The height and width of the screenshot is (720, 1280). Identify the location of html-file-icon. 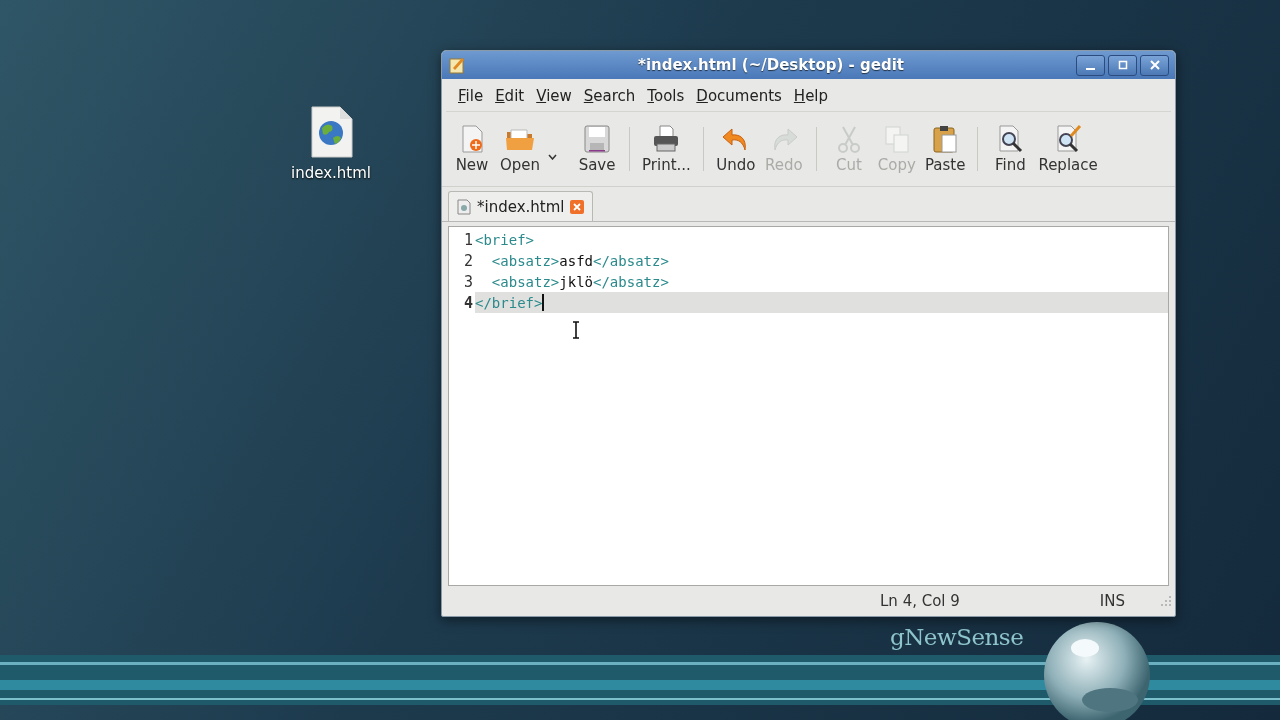
(331, 132).